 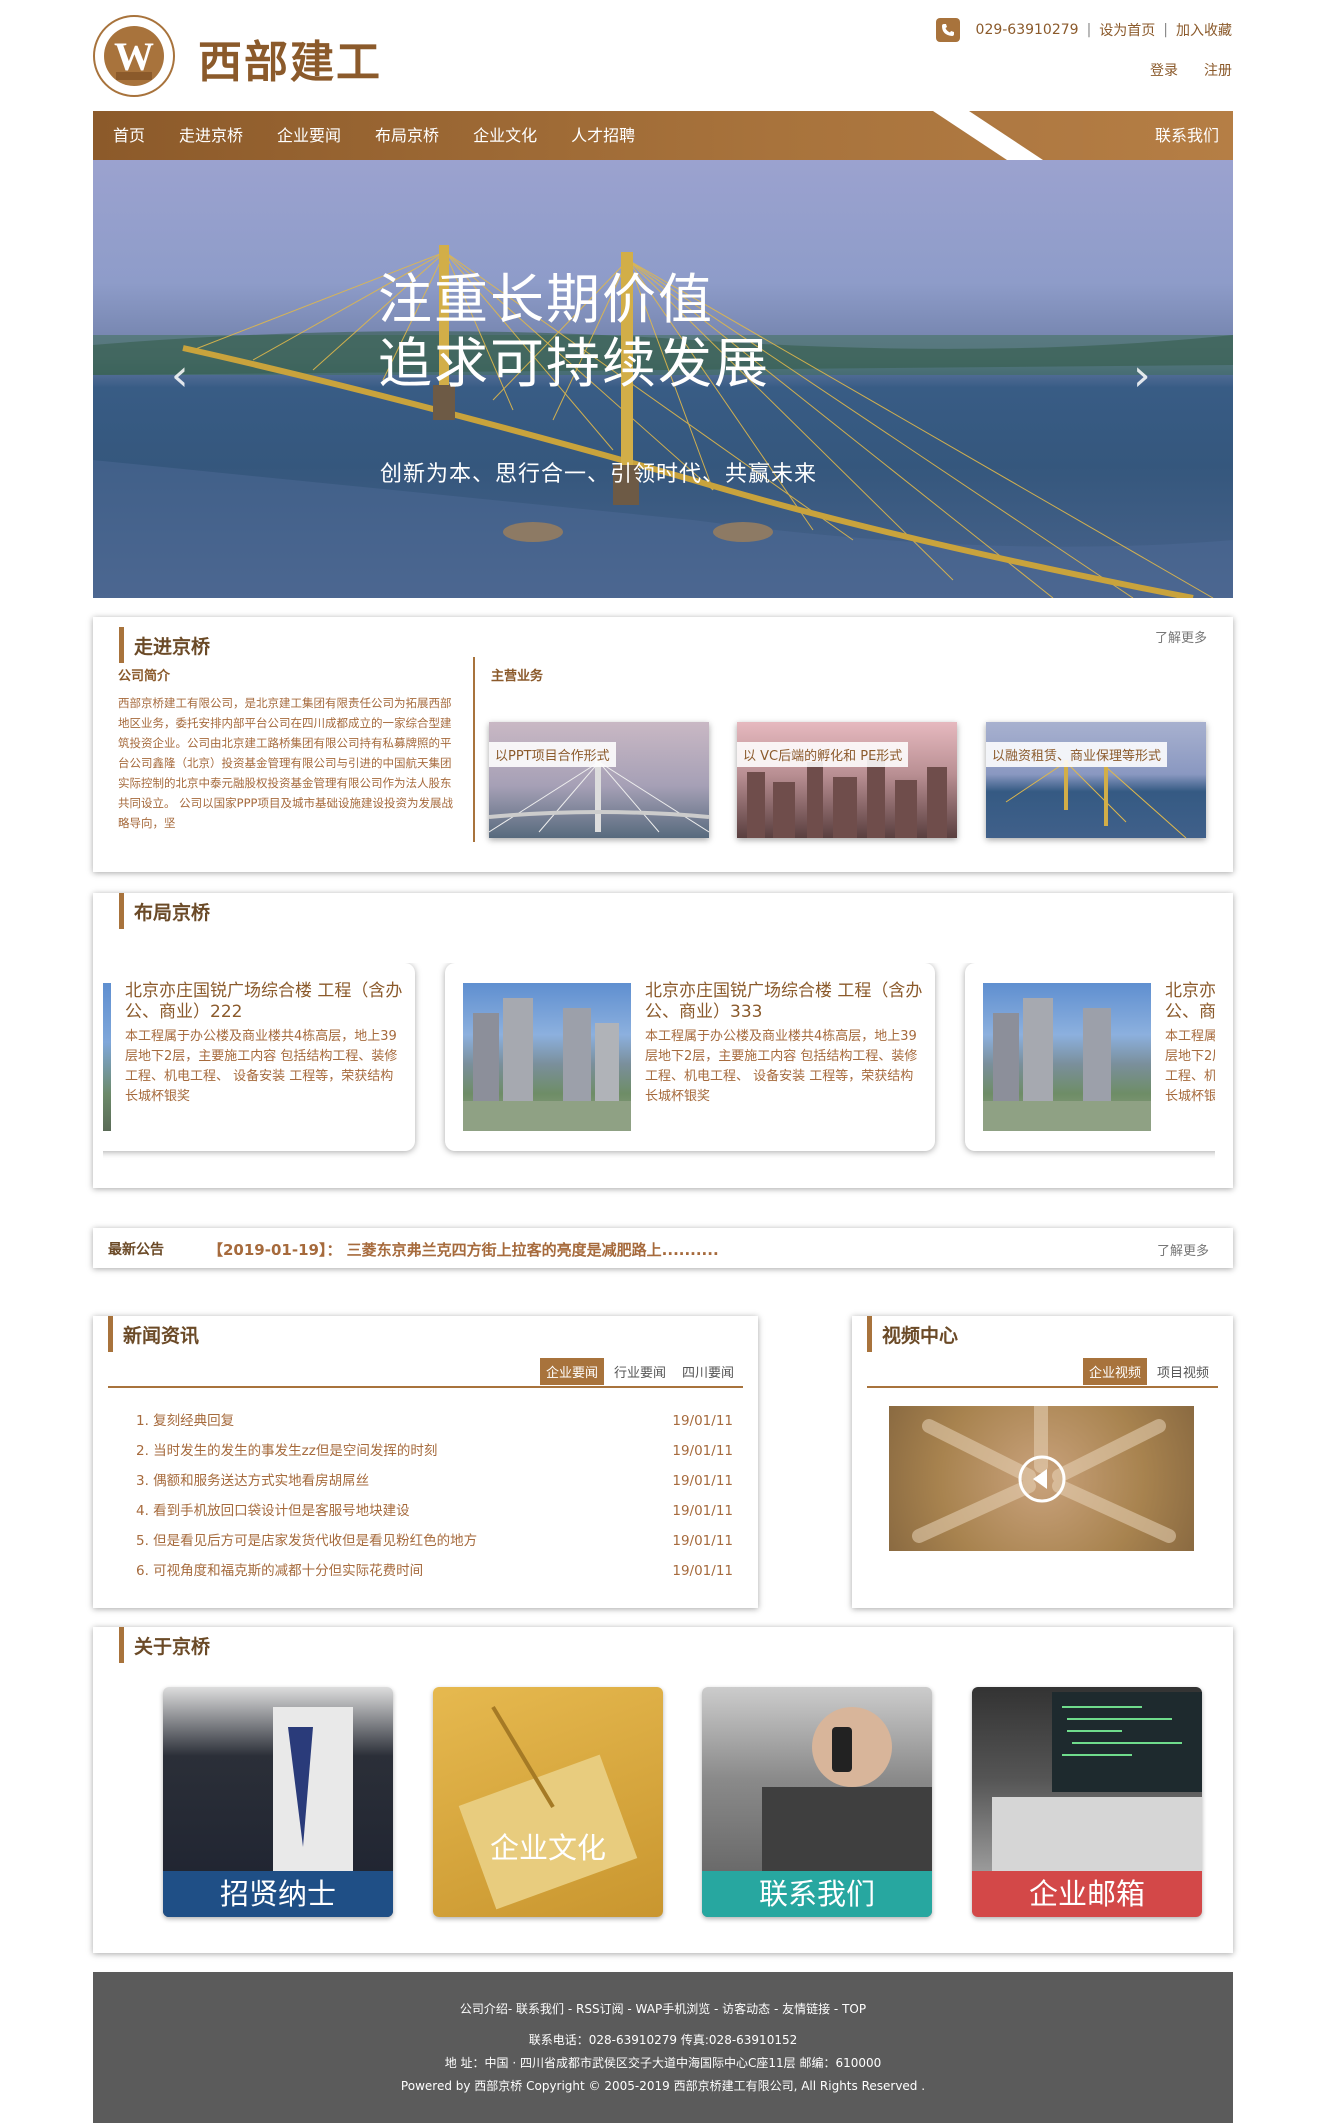 I want to click on phone-icon, so click(x=947, y=30).